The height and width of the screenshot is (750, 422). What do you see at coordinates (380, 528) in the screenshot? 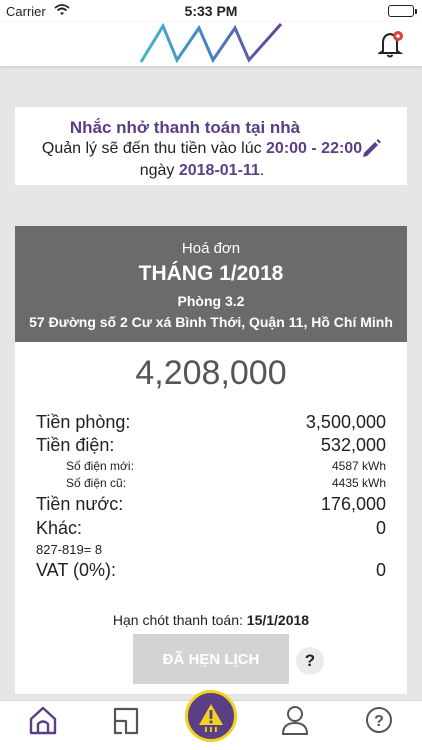
I see `other-value: 0` at bounding box center [380, 528].